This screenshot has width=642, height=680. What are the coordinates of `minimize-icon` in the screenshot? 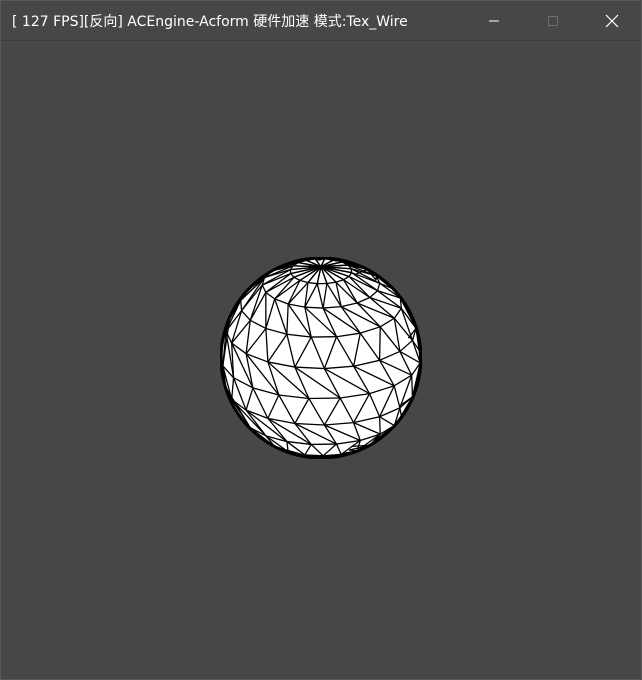 It's located at (494, 20).